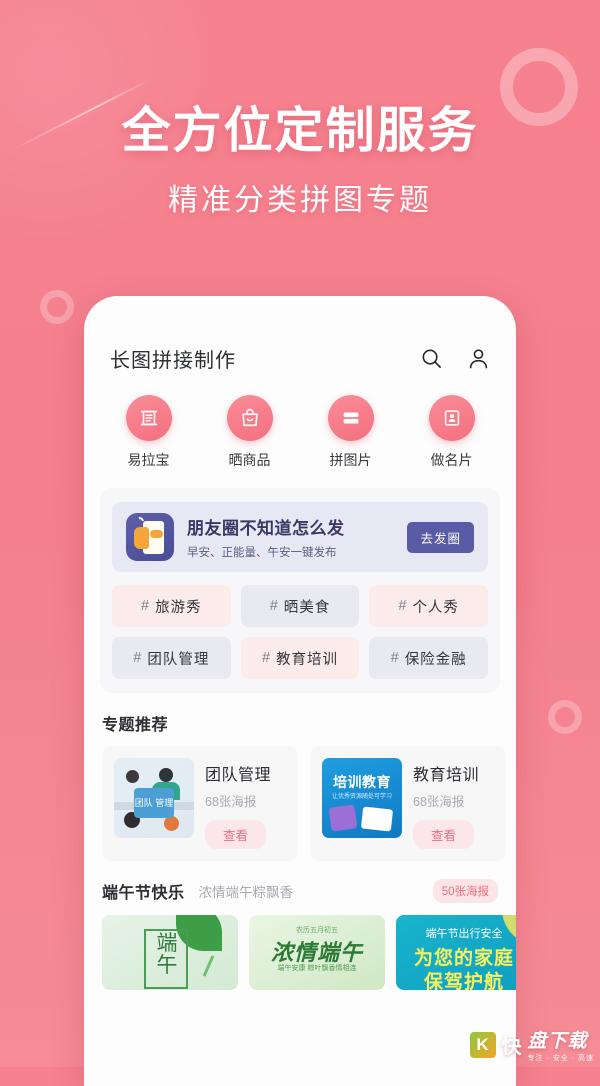 The height and width of the screenshot is (1086, 600). Describe the element at coordinates (238, 775) in the screenshot. I see `topic-name: 团队管理` at that location.